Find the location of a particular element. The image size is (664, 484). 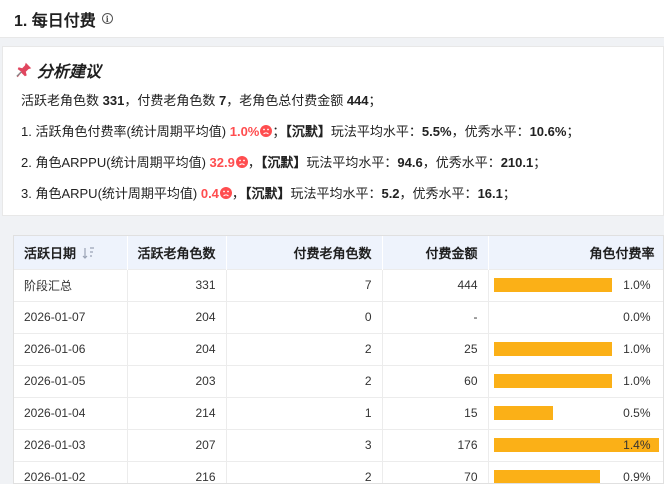

cell-active: 216 is located at coordinates (177, 471).